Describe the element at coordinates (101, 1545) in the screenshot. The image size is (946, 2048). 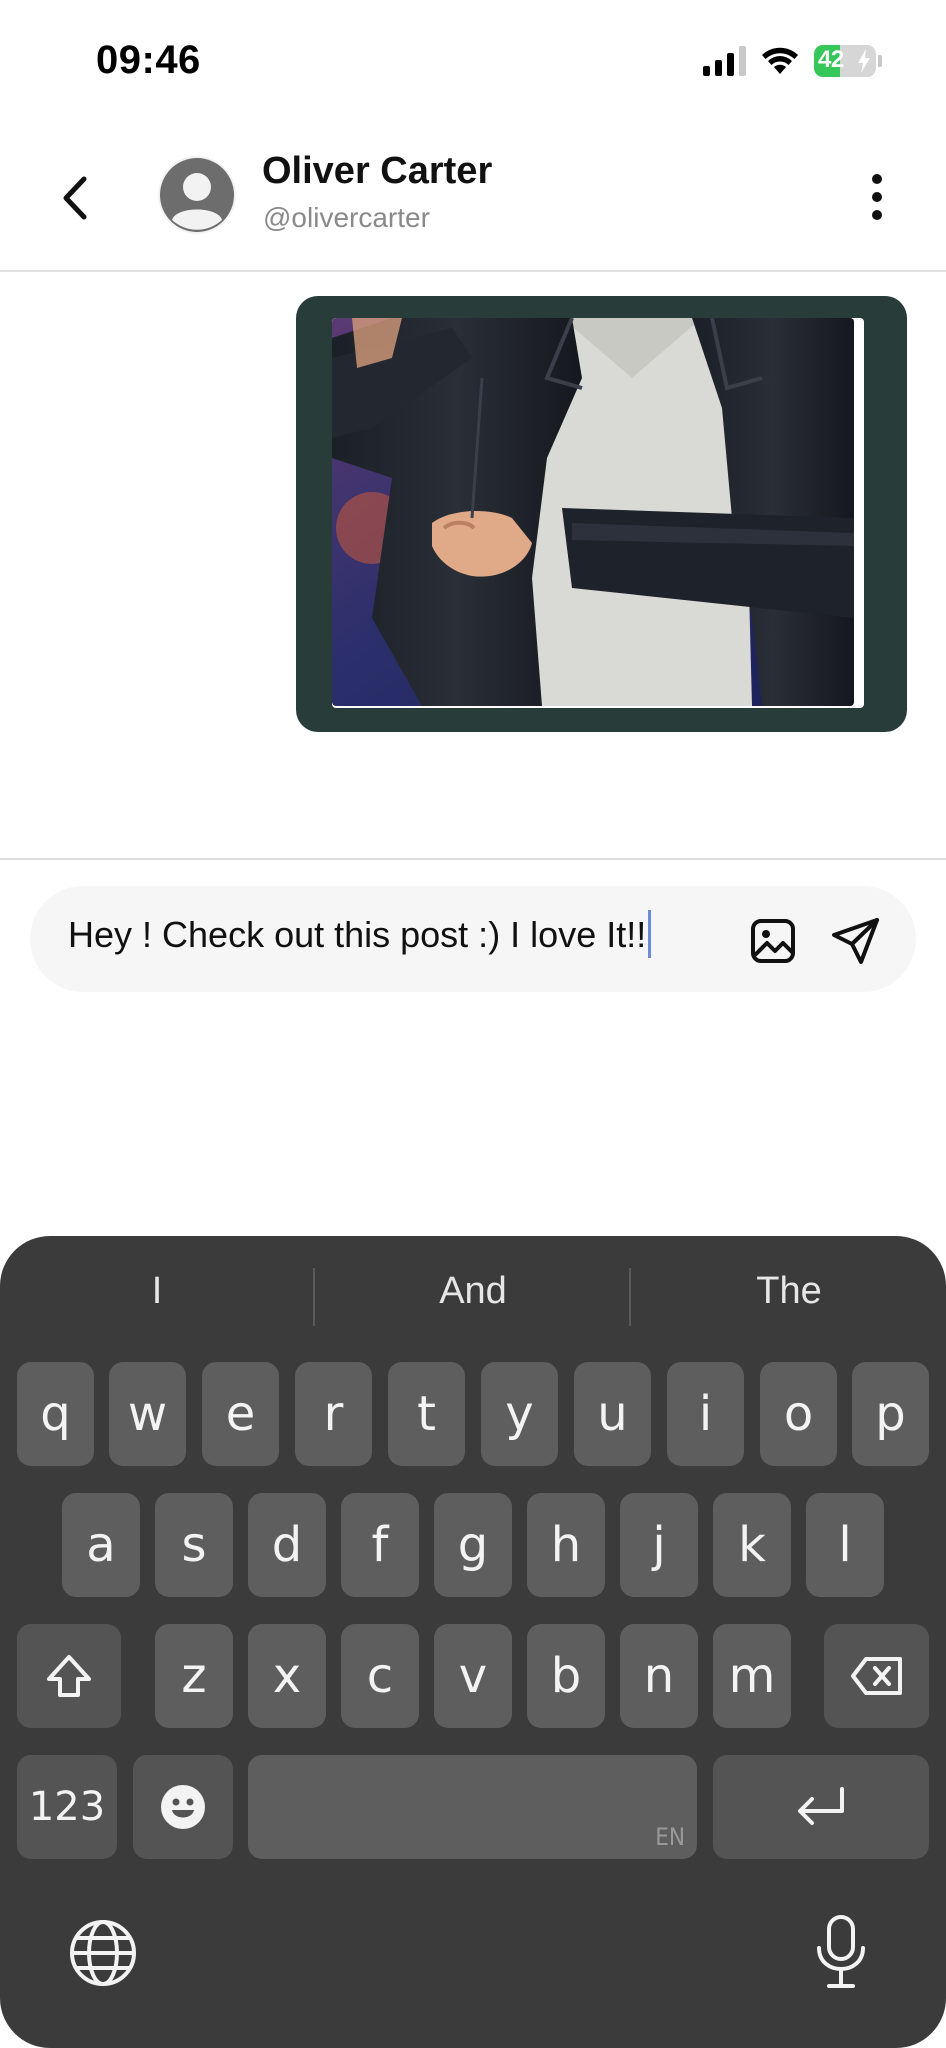
I see `key-a: a` at that location.